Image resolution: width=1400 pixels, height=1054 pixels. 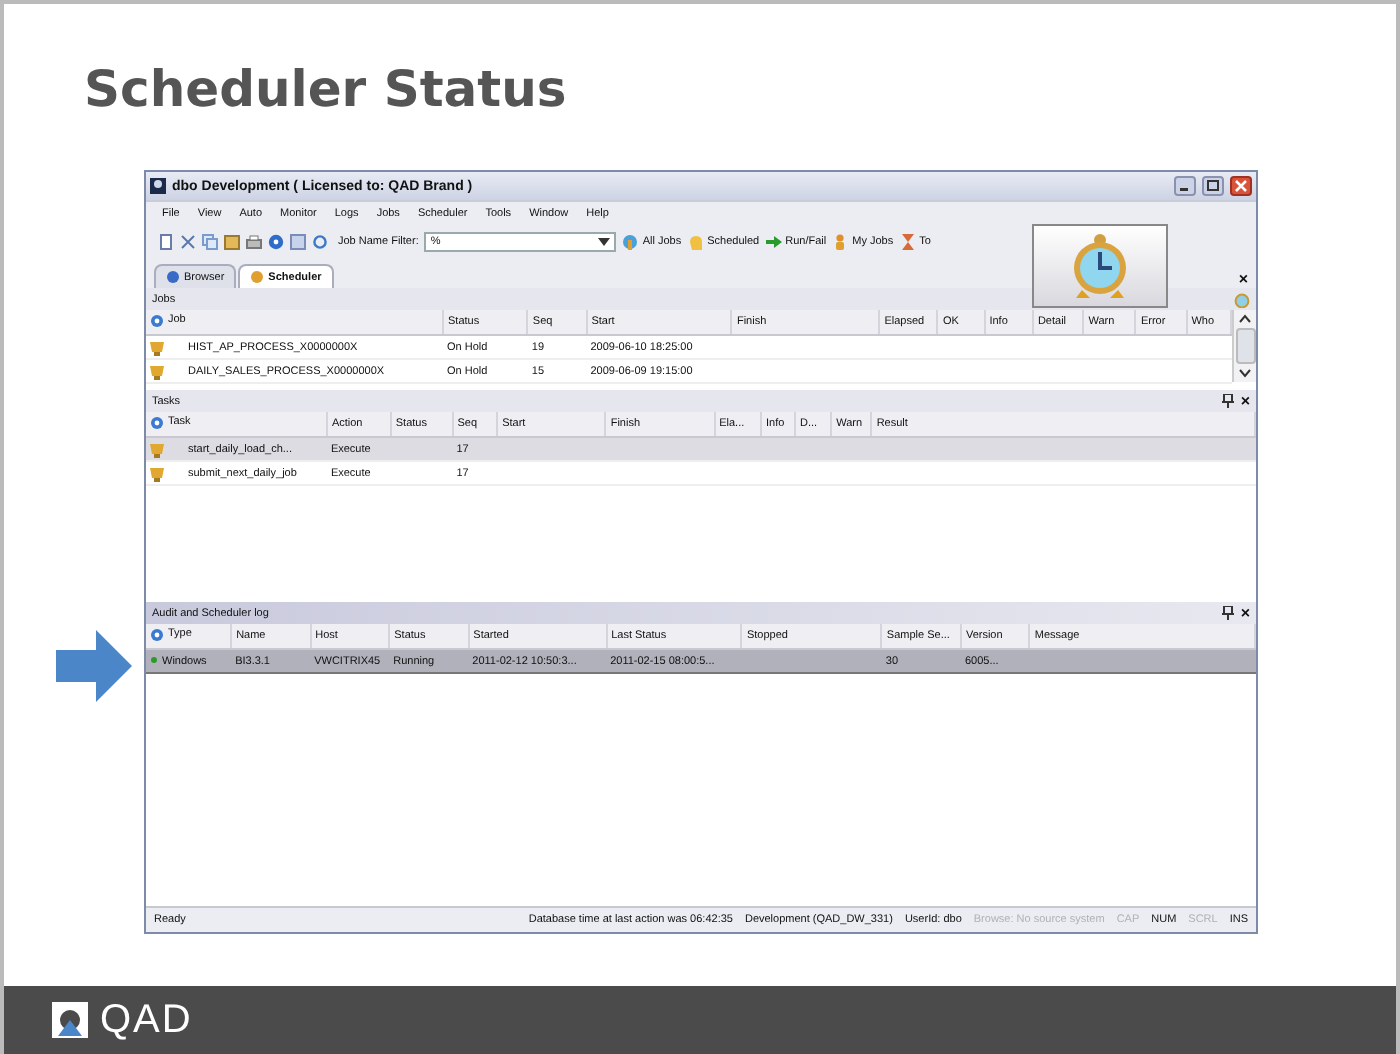 I want to click on alarm-clock-icon, so click(x=1100, y=266).